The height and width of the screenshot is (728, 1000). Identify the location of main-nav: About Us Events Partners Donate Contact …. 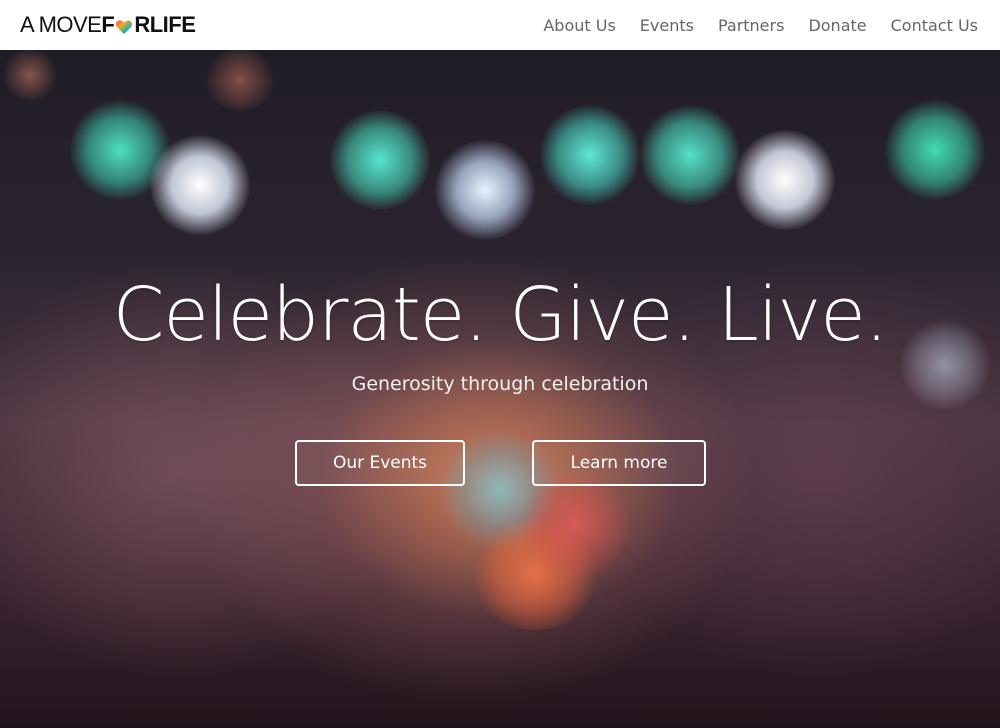
(760, 25).